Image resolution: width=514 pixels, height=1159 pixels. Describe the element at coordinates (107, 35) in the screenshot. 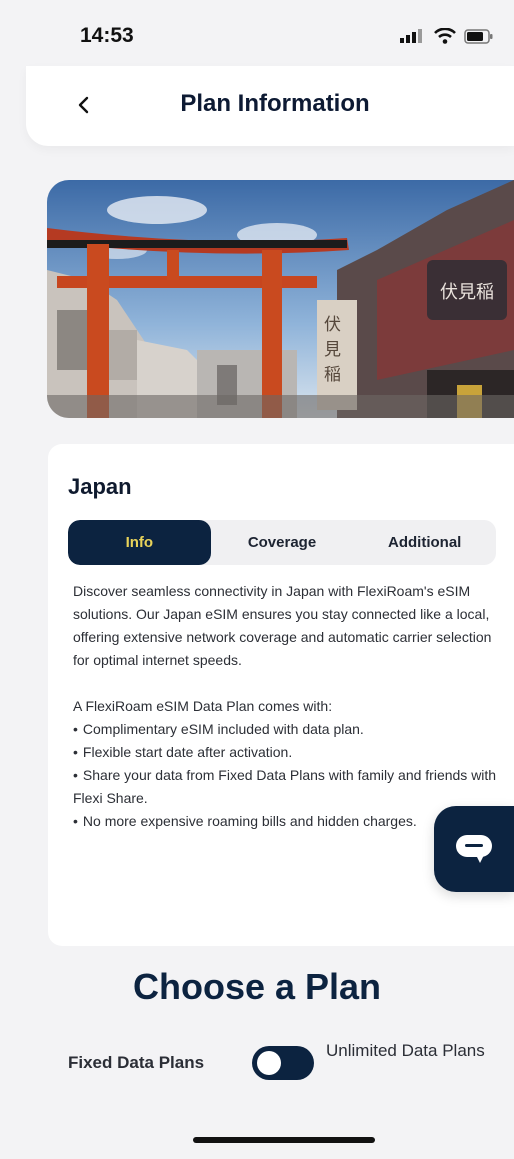

I see `status-time: 14:53` at that location.